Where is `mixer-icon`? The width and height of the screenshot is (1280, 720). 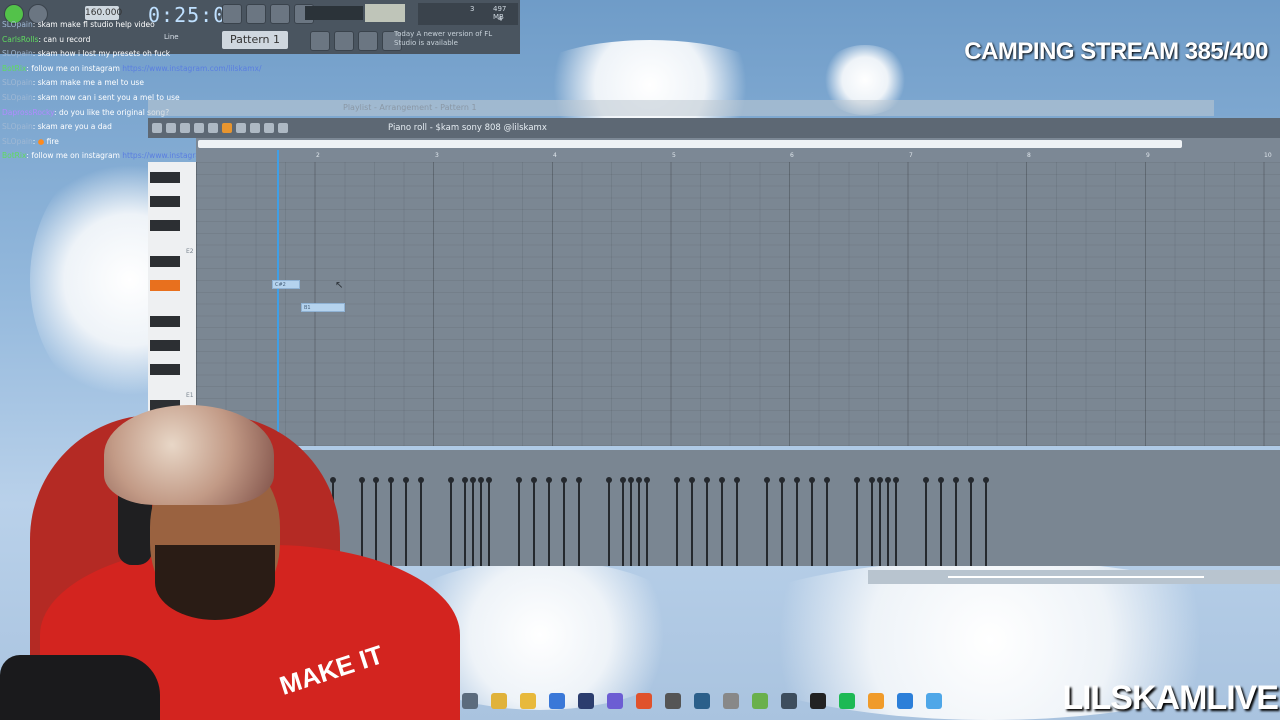
mixer-icon is located at coordinates (368, 41).